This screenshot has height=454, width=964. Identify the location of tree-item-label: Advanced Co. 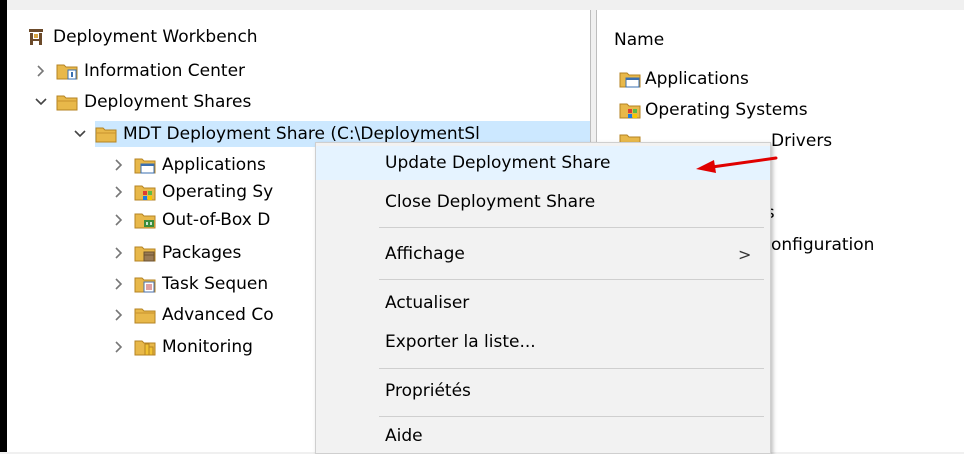
(218, 315).